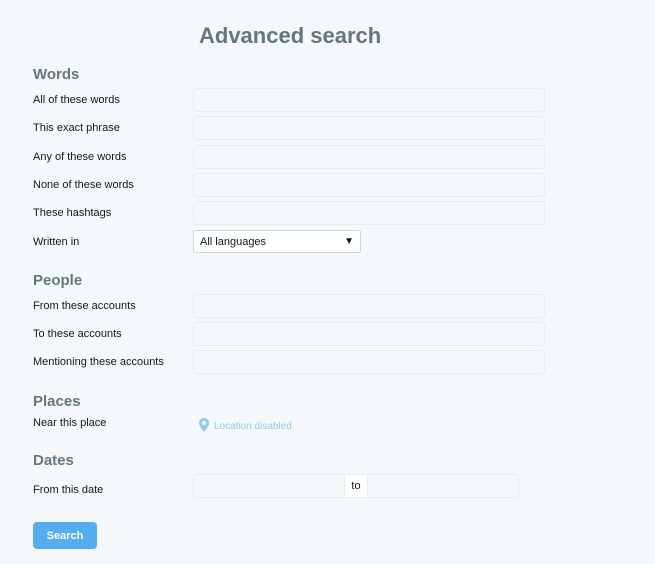 This screenshot has height=564, width=655. Describe the element at coordinates (269, 486) in the screenshot. I see `from-date-input` at that location.